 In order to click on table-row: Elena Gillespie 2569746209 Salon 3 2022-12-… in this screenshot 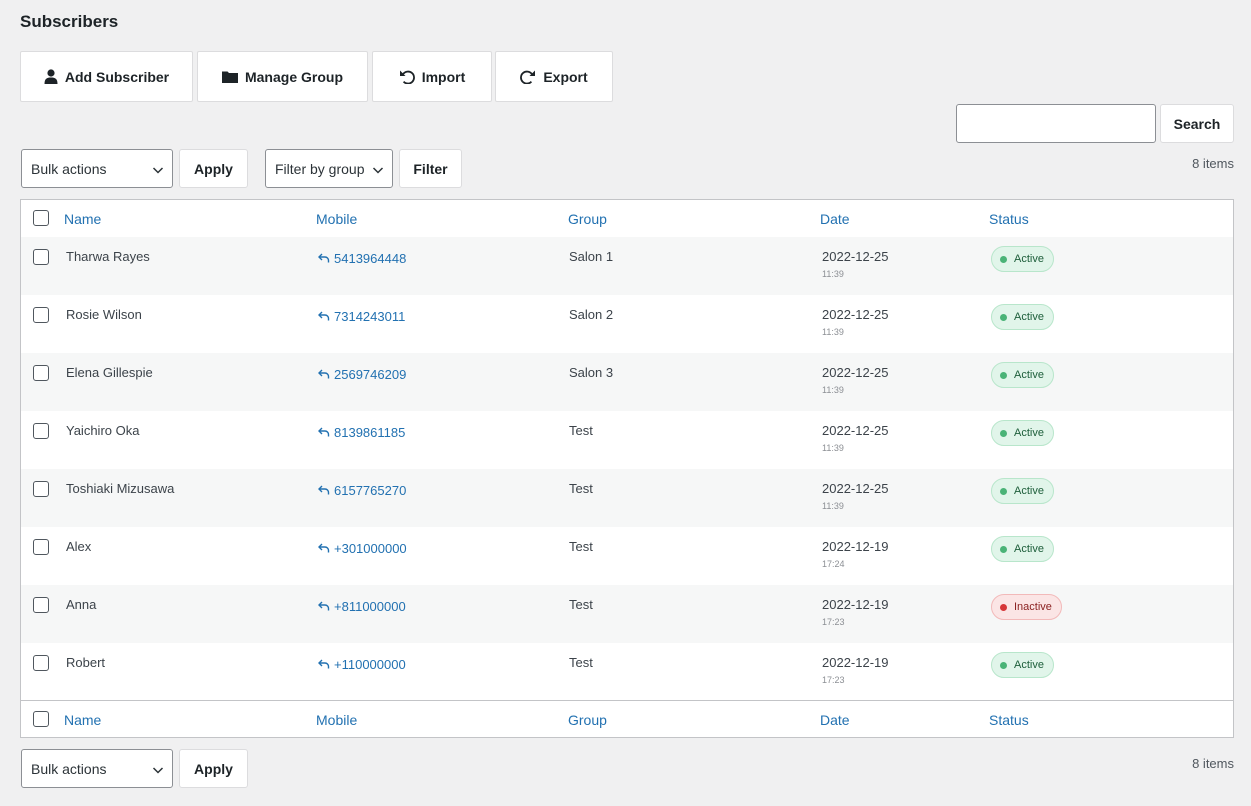, I will do `click(627, 382)`.